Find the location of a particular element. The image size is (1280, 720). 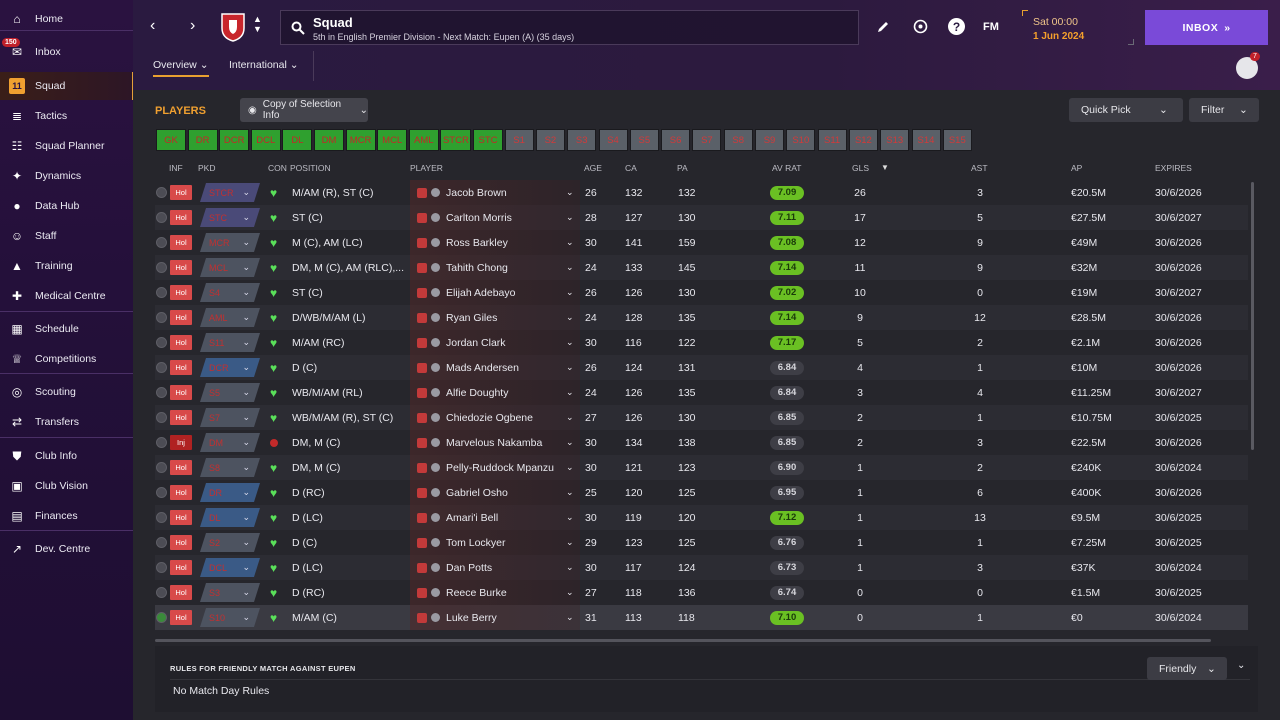

edit-icon is located at coordinates (883, 28).